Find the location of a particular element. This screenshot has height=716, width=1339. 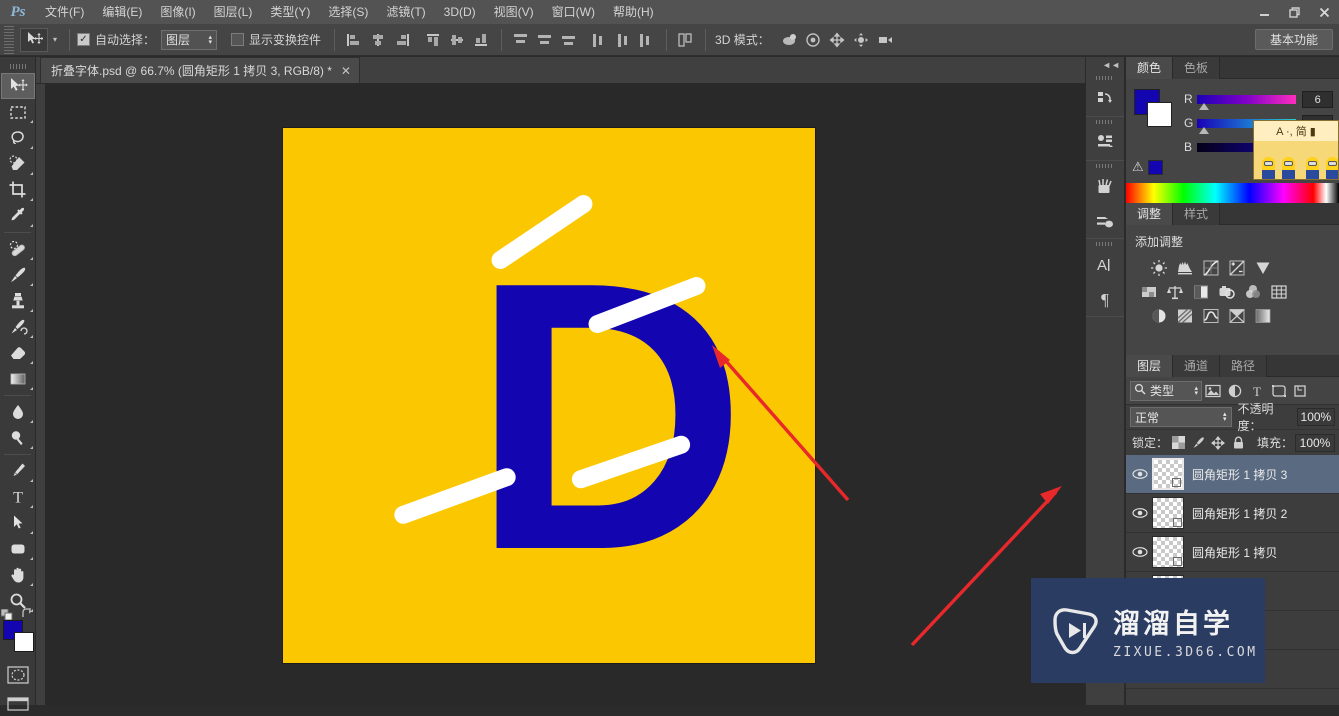

tab-channels: 通道 is located at coordinates (1197, 366).